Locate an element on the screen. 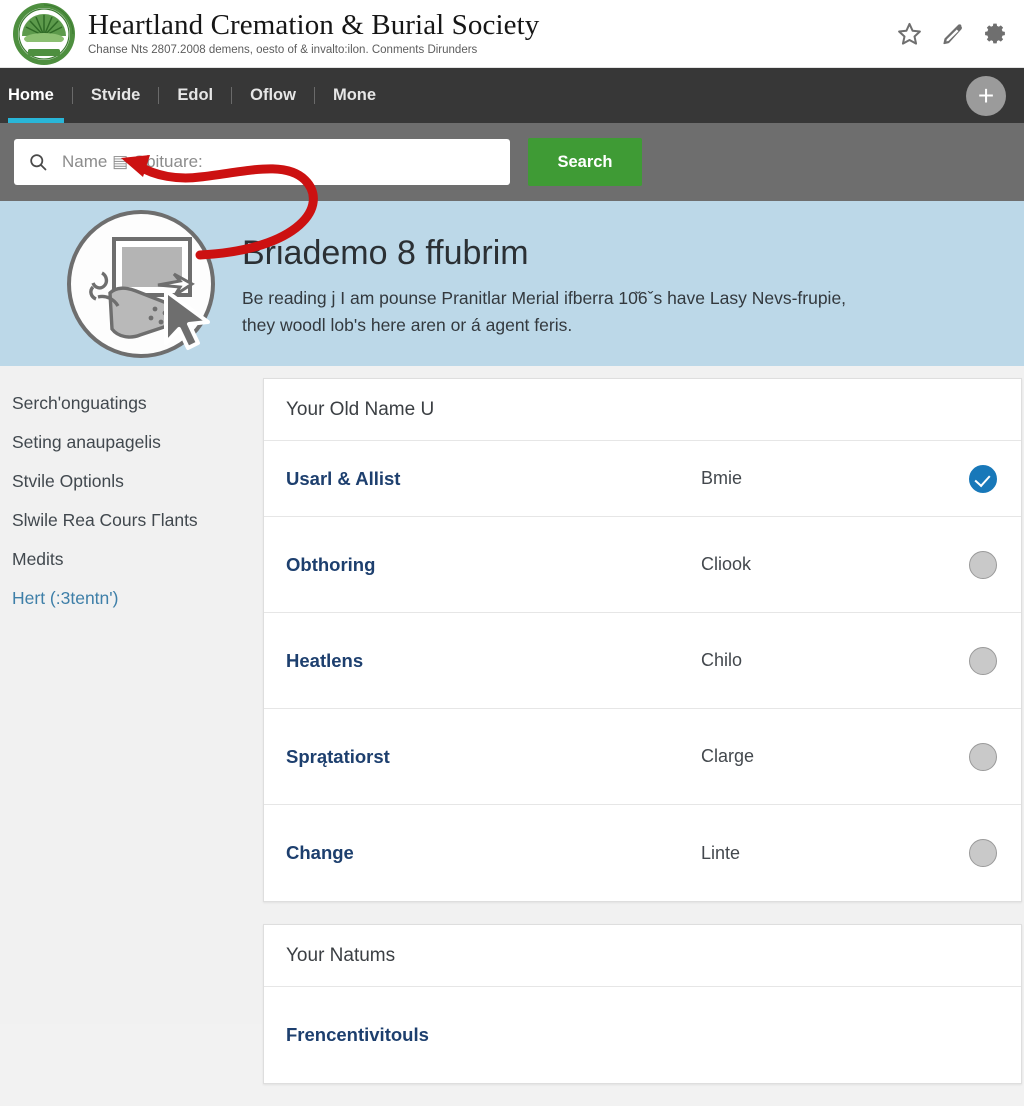  table-row: Sprątatiorst Clarge is located at coordinates (642, 757).